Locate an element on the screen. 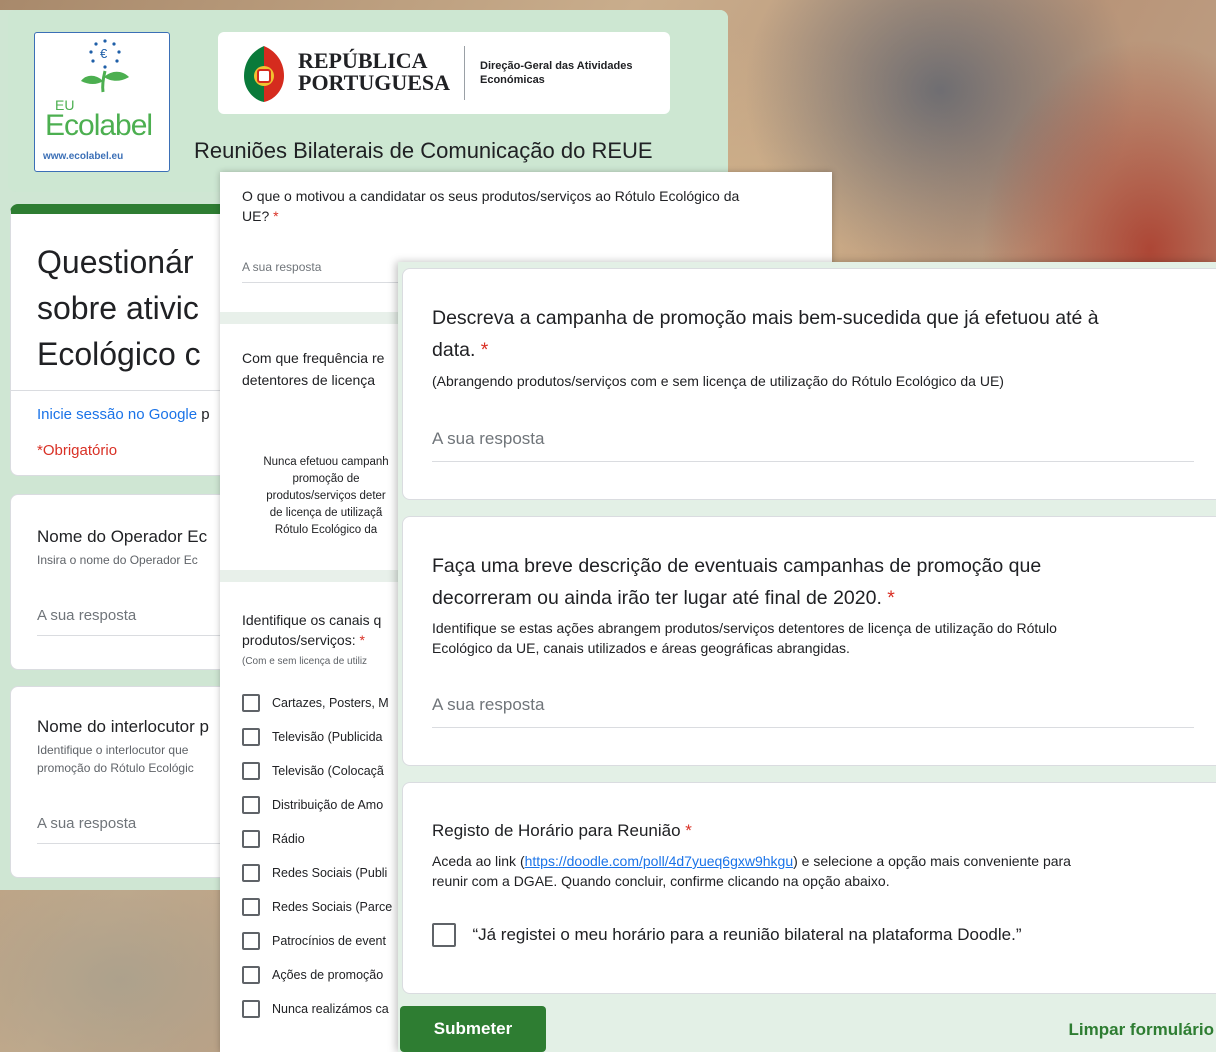 This screenshot has height=1052, width=1216. channel-option-label: Cartazes, Posters, M is located at coordinates (330, 703).